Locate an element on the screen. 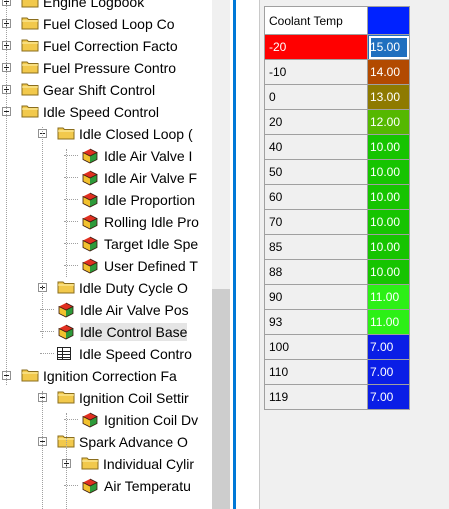 This screenshot has width=449, height=509. row-value-cell: 14.00 is located at coordinates (388, 72).